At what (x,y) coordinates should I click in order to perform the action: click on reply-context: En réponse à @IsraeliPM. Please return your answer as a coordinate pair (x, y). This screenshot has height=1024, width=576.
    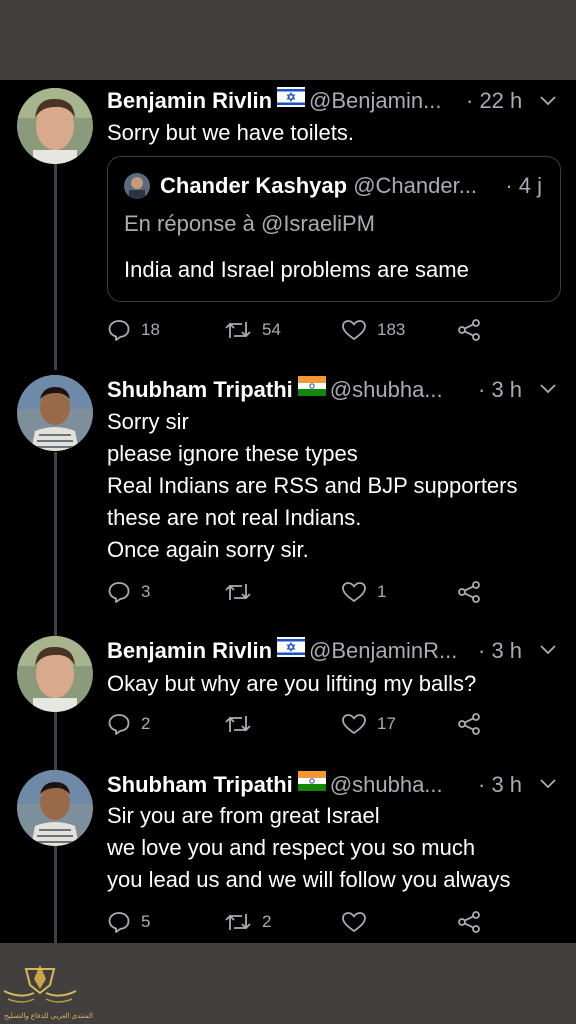
    Looking at the image, I should click on (250, 223).